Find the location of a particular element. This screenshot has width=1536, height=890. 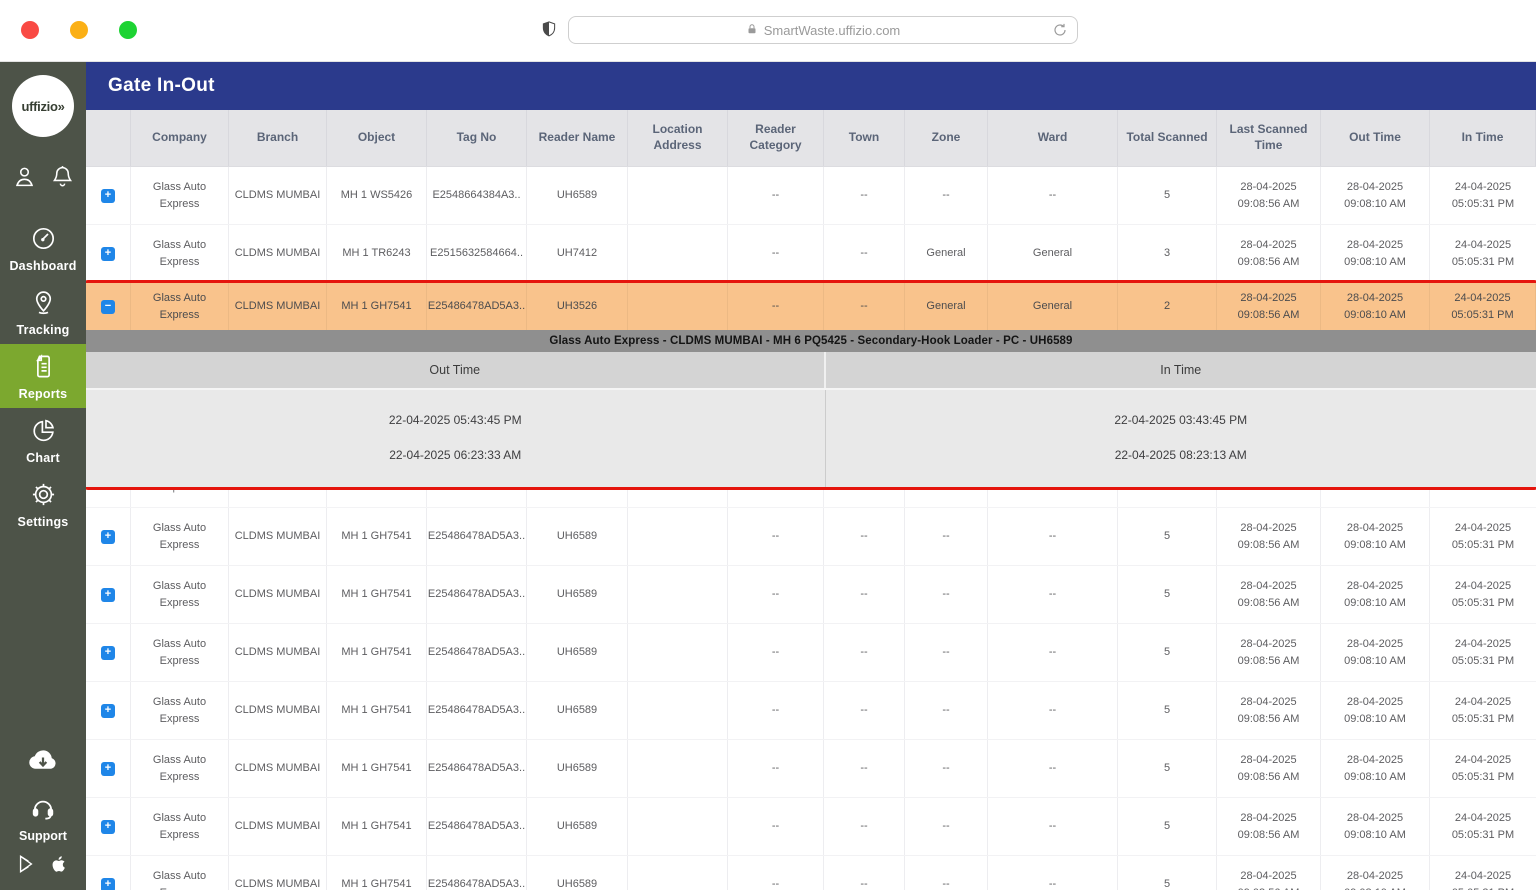

google-play-icon is located at coordinates (27, 866).